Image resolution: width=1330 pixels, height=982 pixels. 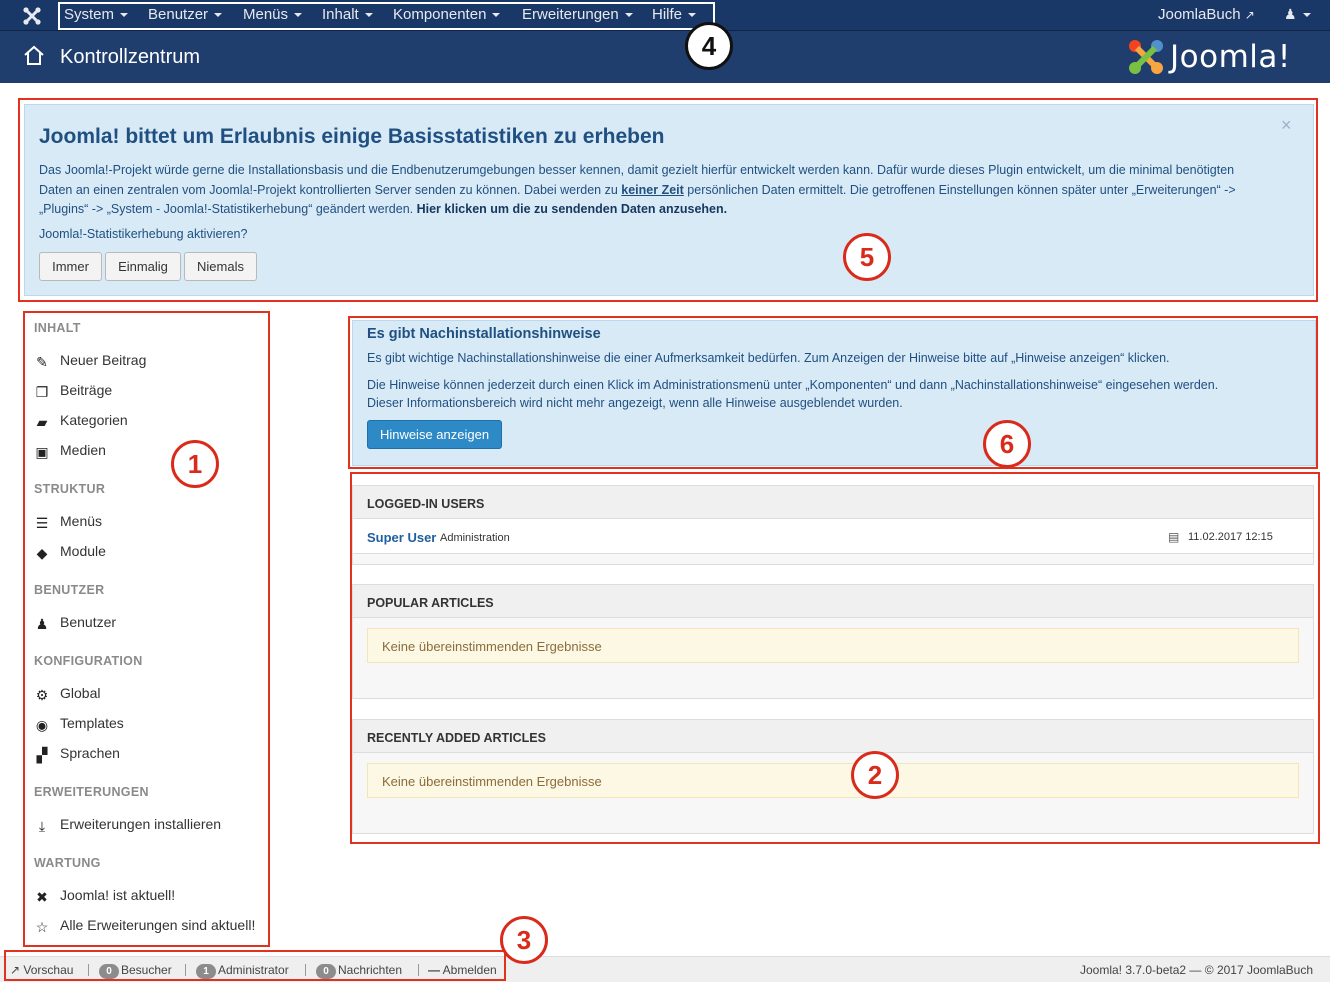 What do you see at coordinates (709, 46) in the screenshot?
I see `annotation-4: 4` at bounding box center [709, 46].